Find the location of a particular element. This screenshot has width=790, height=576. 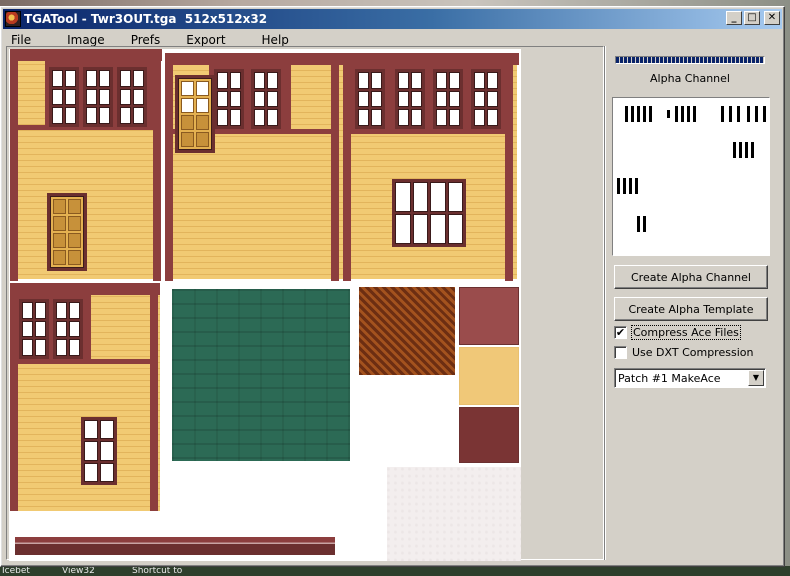

roof-tile-texture is located at coordinates (261, 375).